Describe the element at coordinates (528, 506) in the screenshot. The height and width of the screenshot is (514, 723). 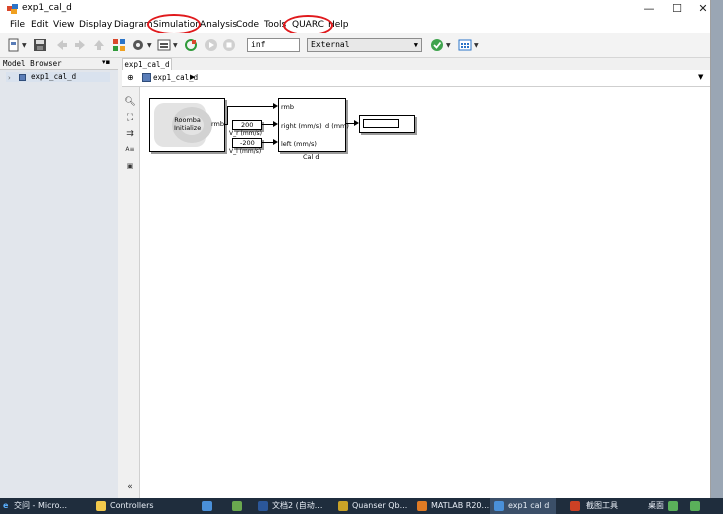
I see `task-exp1-cal-d: exp1 cal d` at that location.